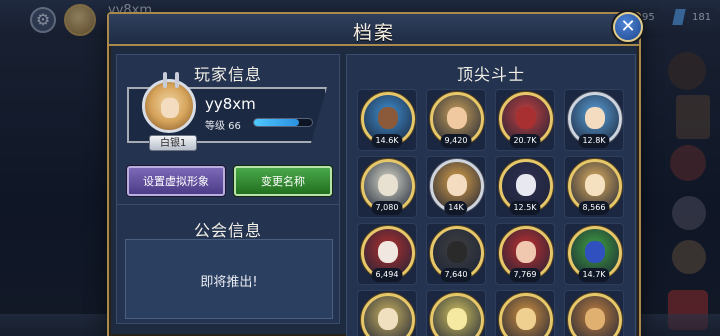  Describe the element at coordinates (693, 117) in the screenshot. I see `side-character-card` at that location.